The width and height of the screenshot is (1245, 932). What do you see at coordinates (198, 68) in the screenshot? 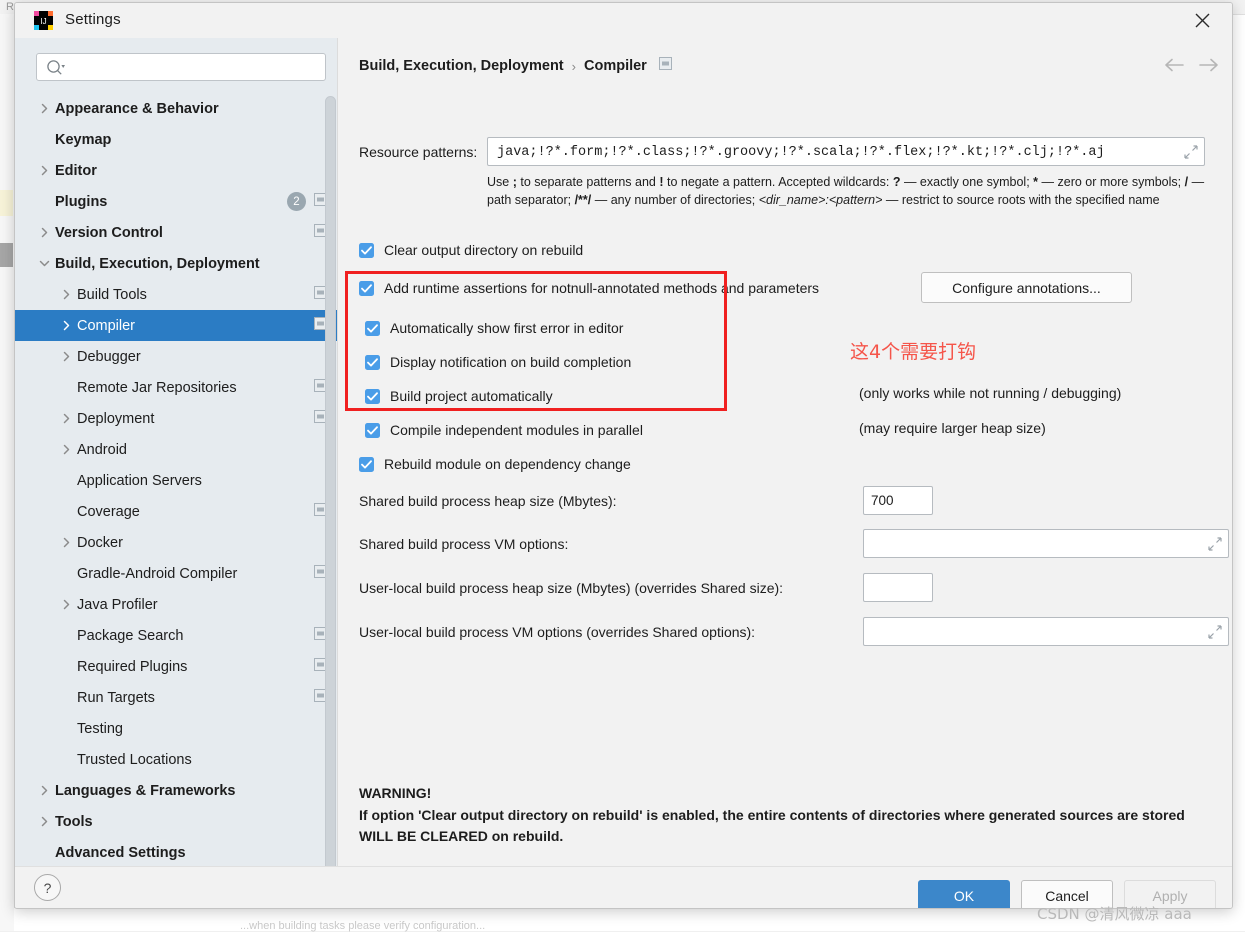
I see `search-input` at bounding box center [198, 68].